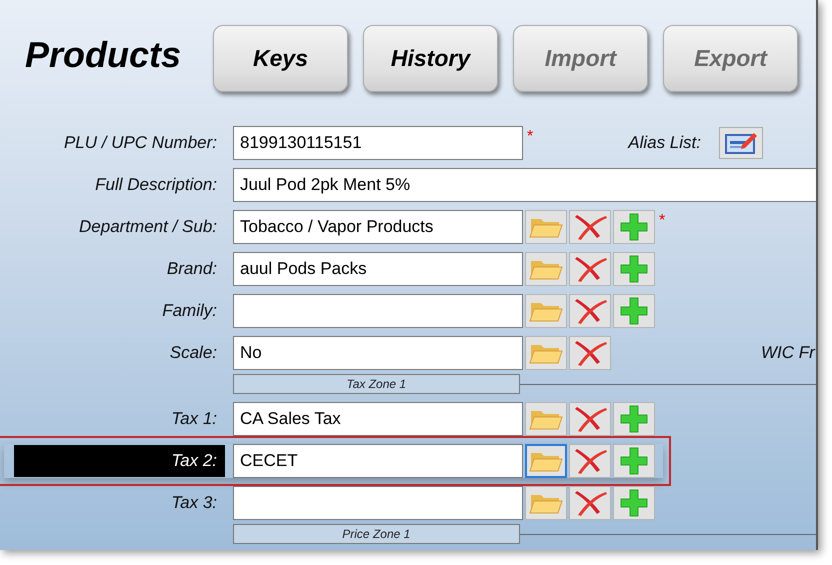  Describe the element at coordinates (788, 353) in the screenshot. I see `field-label: WIC Fr` at that location.